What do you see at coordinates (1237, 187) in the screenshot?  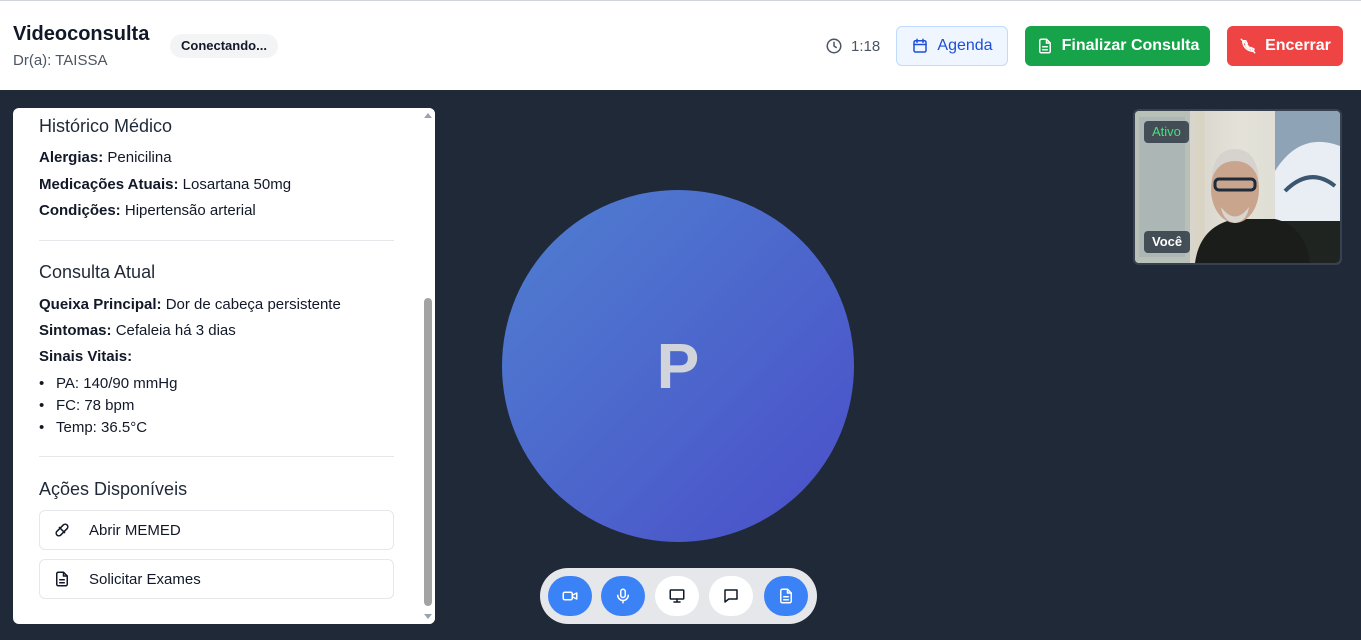 I see `self-video-preview: Ativo Você` at bounding box center [1237, 187].